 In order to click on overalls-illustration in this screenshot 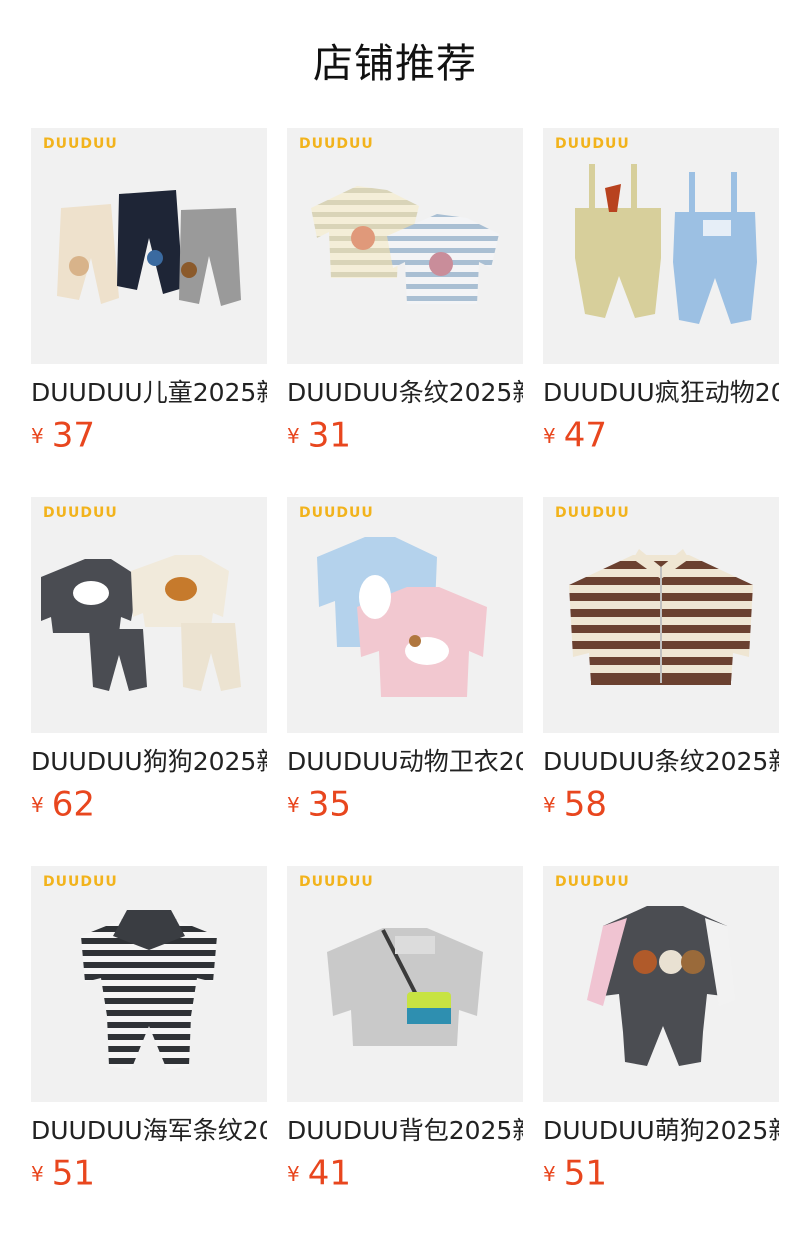, I will do `click(666, 244)`.